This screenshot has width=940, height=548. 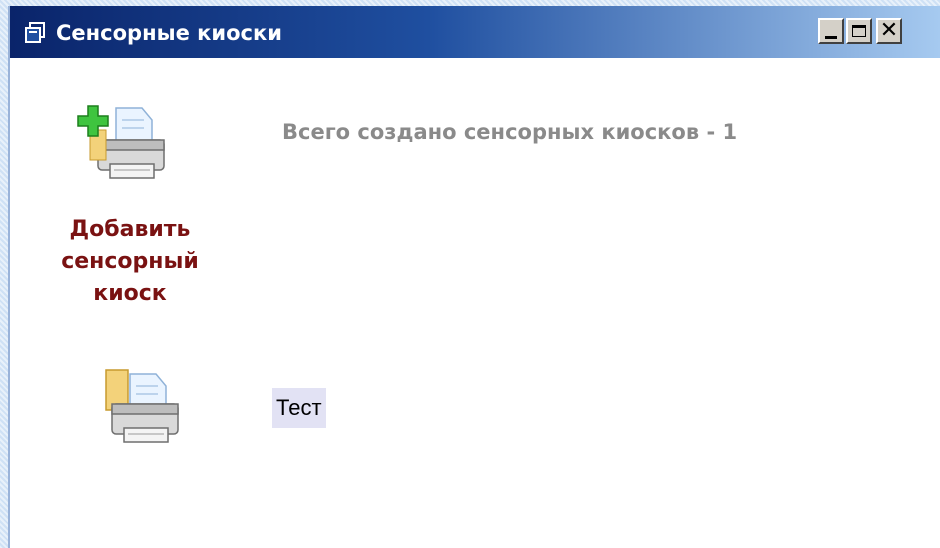 What do you see at coordinates (130, 262) in the screenshot?
I see `add-kiosk-label: Добавить сенсорный киоск` at bounding box center [130, 262].